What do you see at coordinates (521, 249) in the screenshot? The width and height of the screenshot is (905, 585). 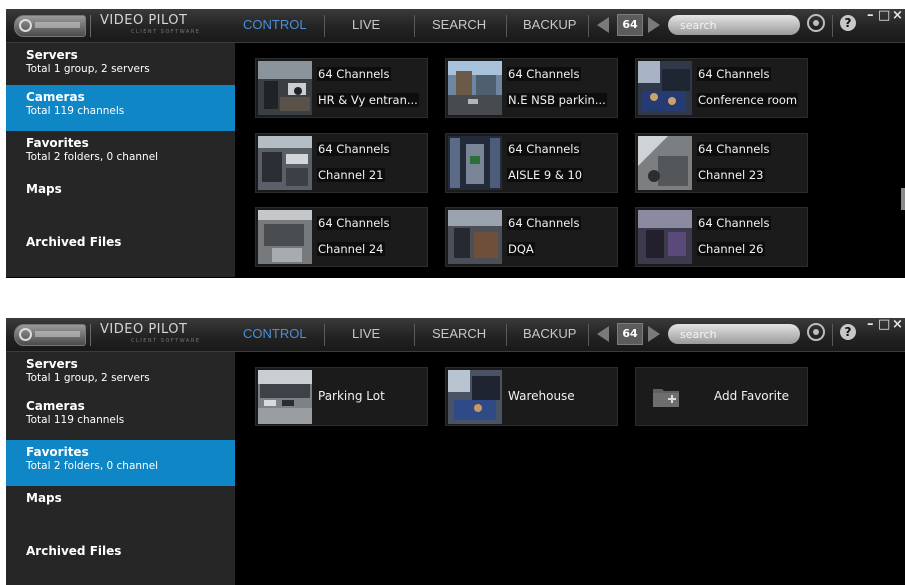 I see `camera-name: DQA` at bounding box center [521, 249].